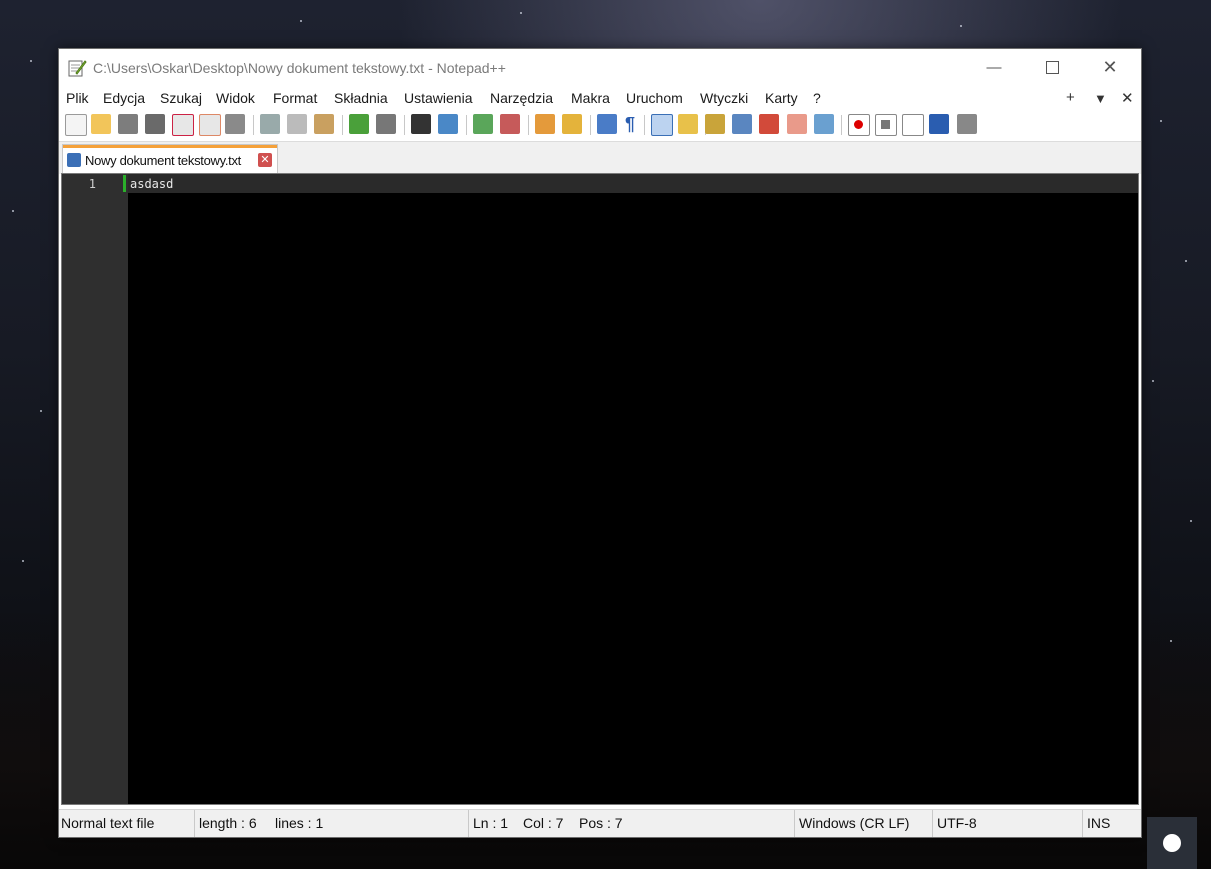 The height and width of the screenshot is (869, 1211). I want to click on print-icon, so click(235, 124).